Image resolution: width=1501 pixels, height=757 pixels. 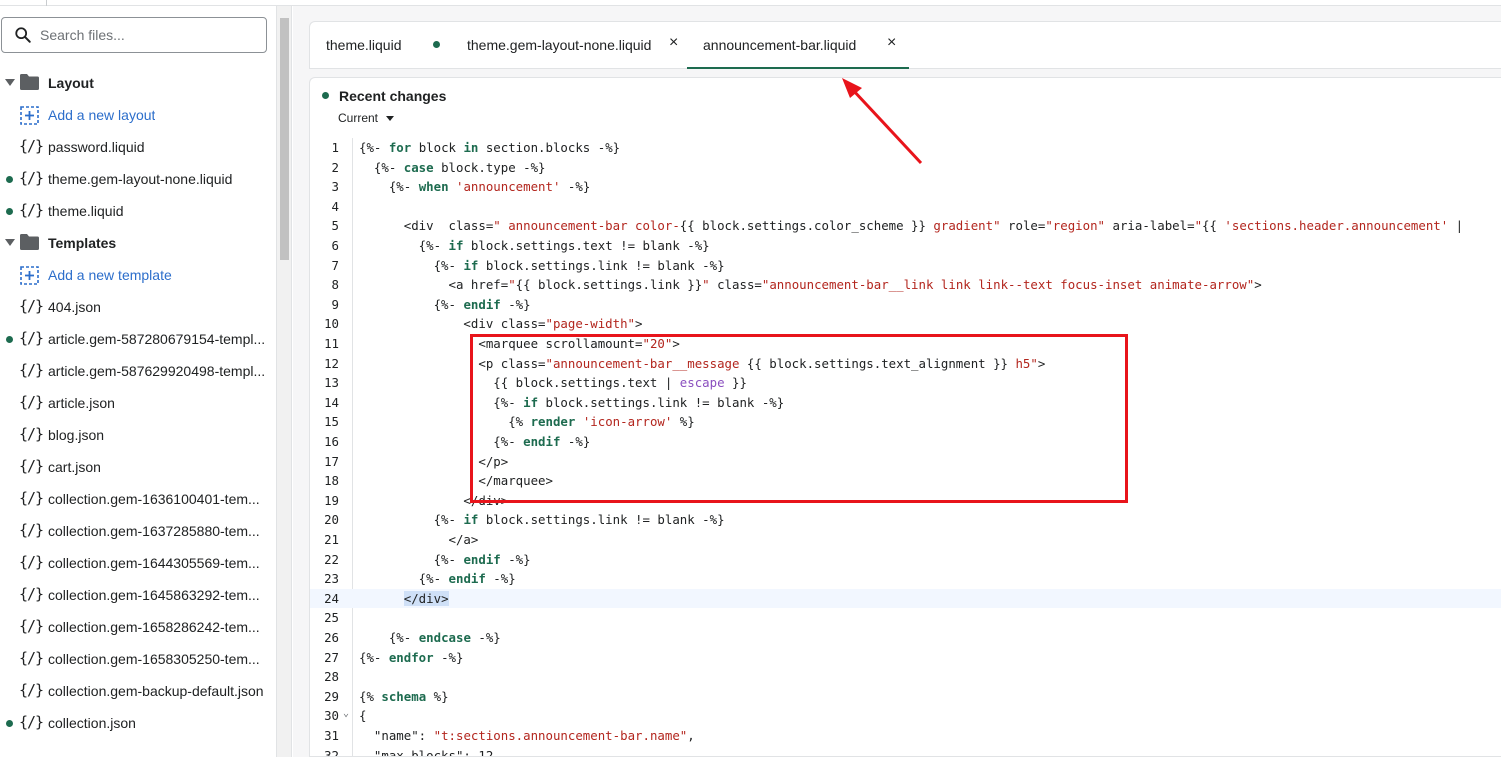 What do you see at coordinates (331, 752) in the screenshot?
I see `line-number: 32` at bounding box center [331, 752].